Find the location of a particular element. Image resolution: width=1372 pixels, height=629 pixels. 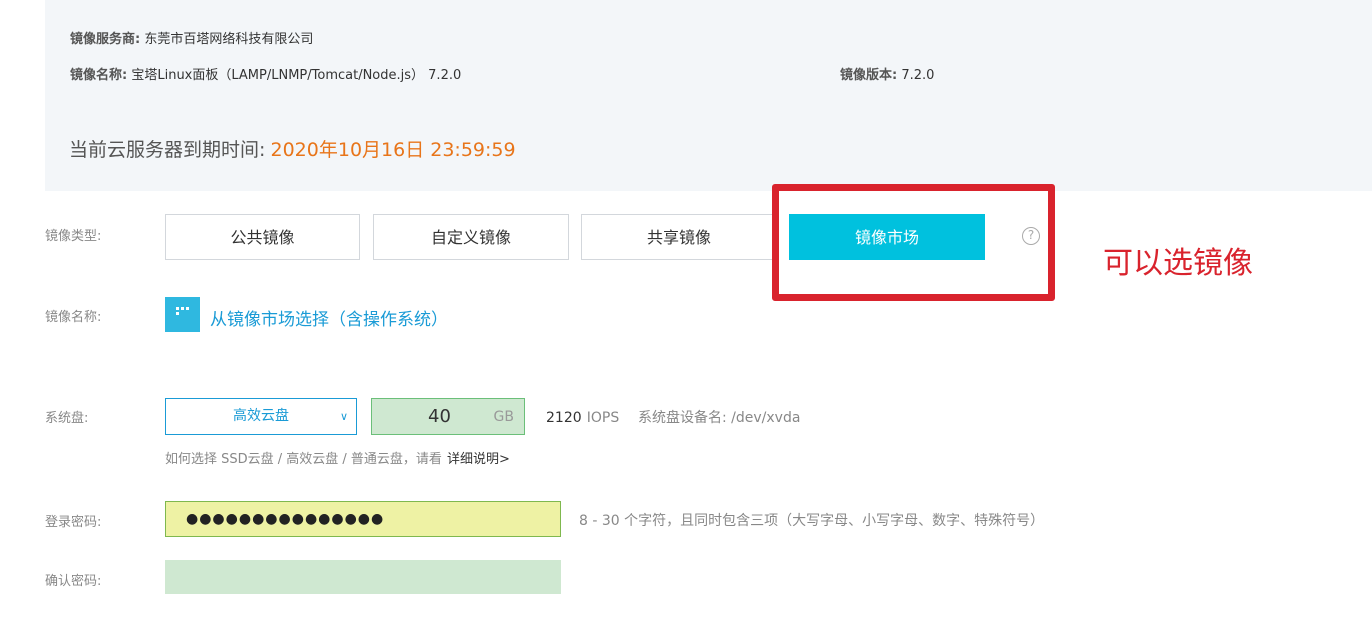

password-label: 登录密码: is located at coordinates (73, 522).